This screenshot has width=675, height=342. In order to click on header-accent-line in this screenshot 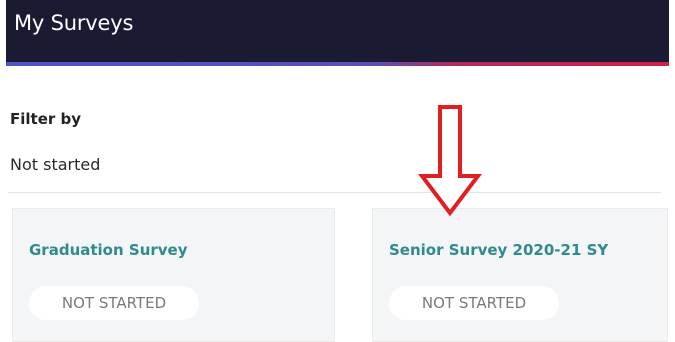, I will do `click(337, 64)`.